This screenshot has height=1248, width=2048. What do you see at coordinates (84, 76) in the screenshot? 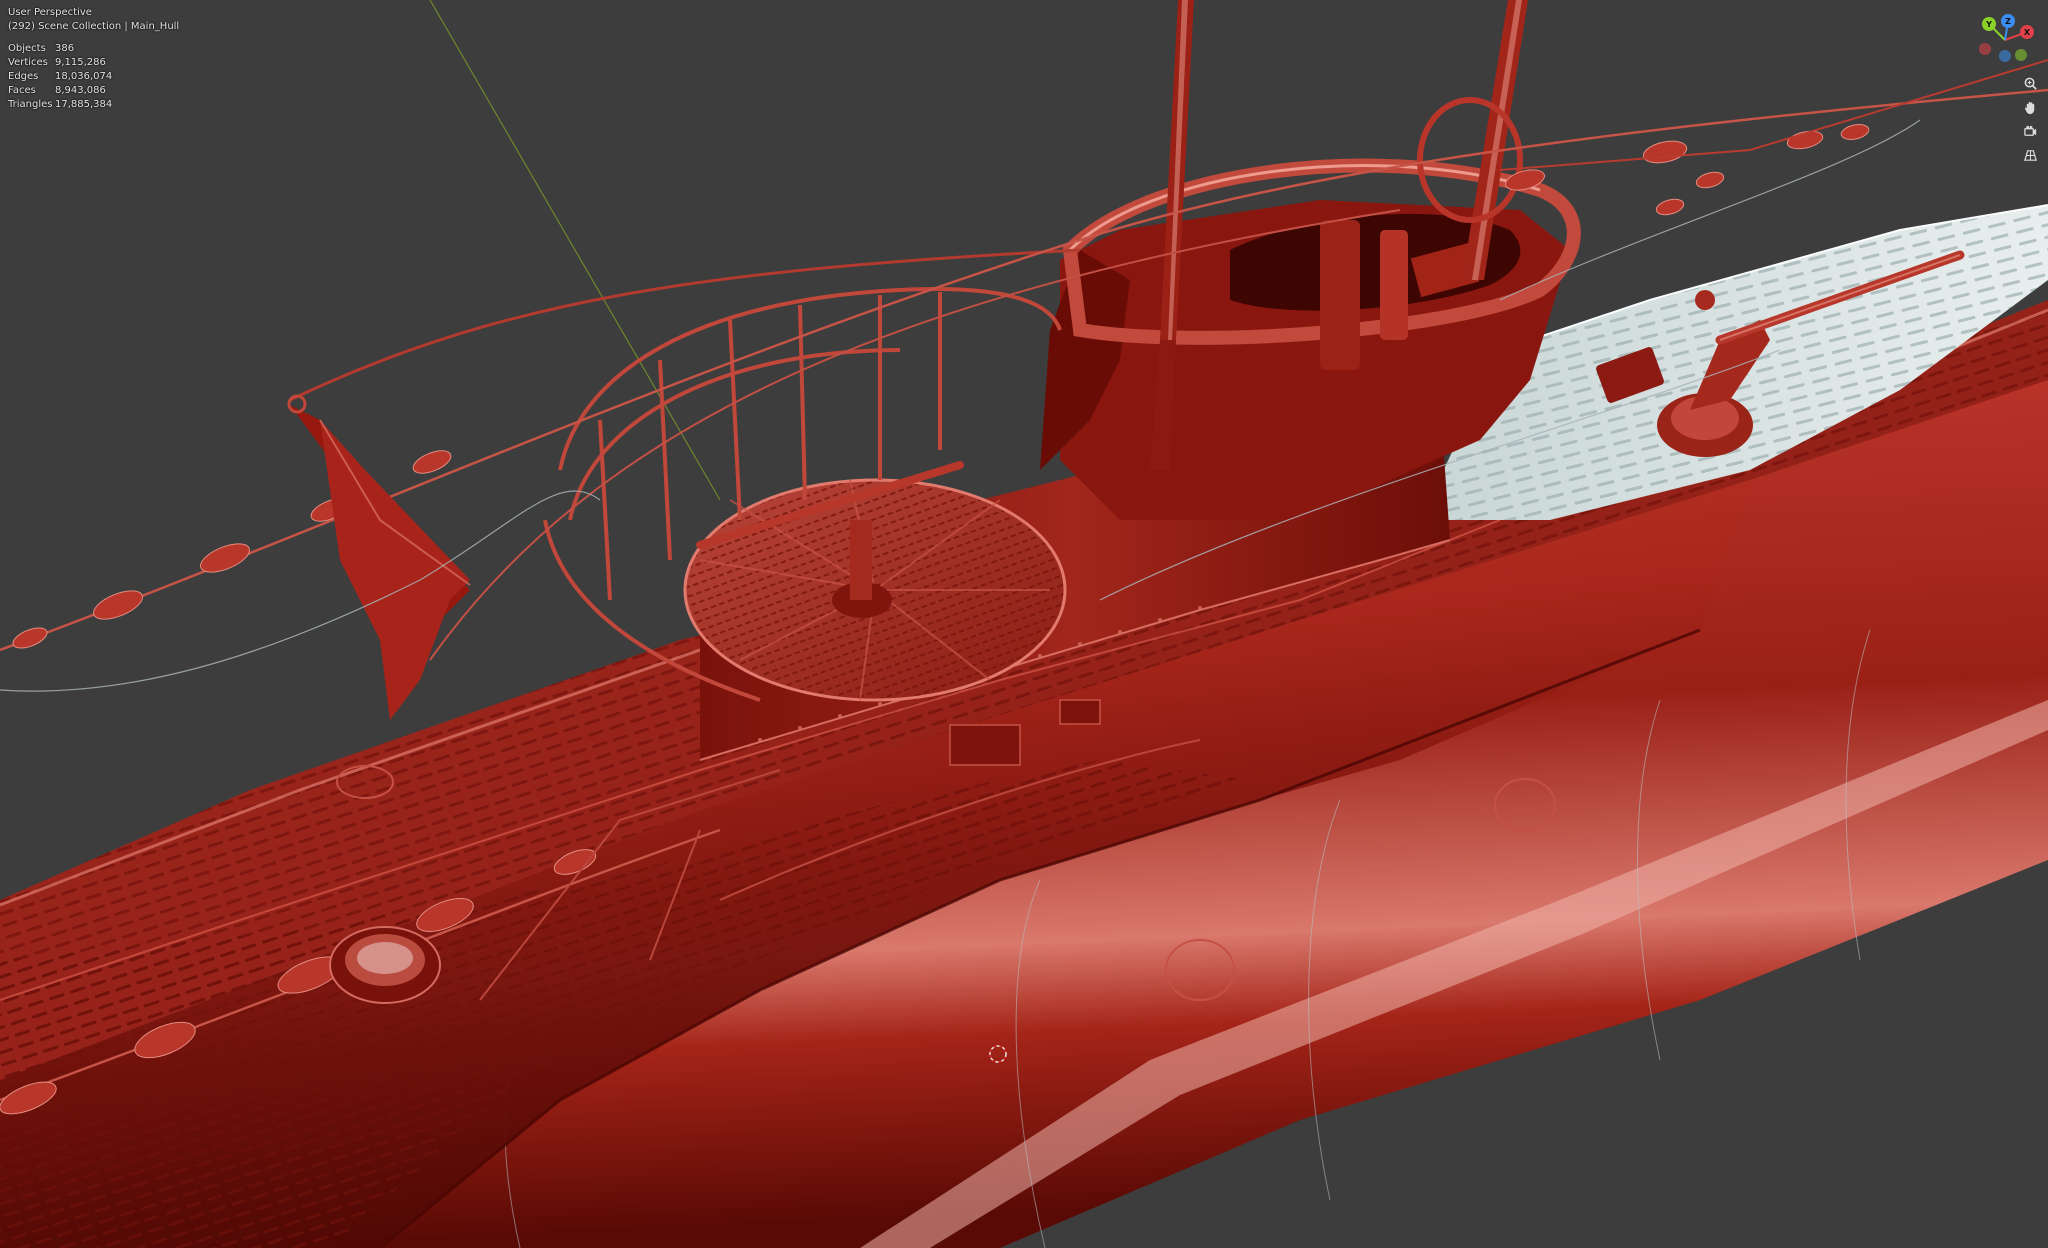
I see `stat-value: 18,036,074` at bounding box center [84, 76].